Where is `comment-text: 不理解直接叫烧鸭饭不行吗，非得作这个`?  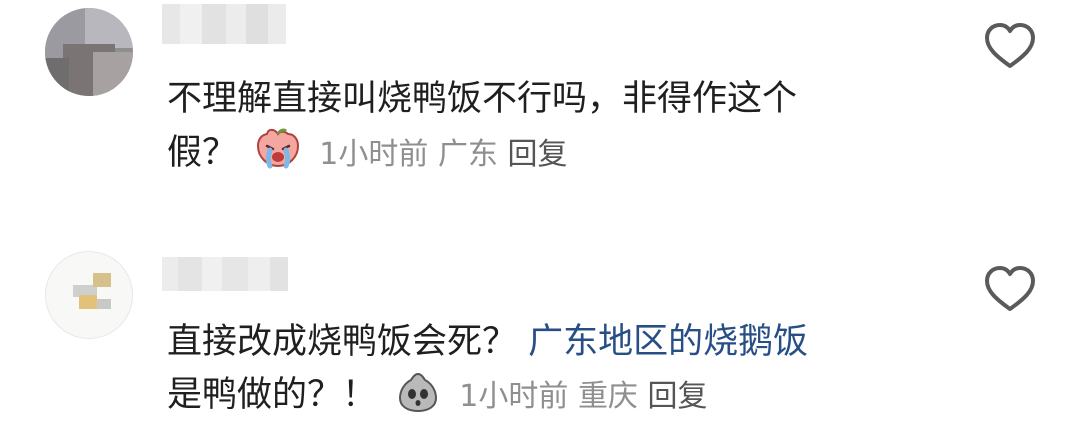
comment-text: 不理解直接叫烧鸭饭不行吗，非得作这个 is located at coordinates (482, 99).